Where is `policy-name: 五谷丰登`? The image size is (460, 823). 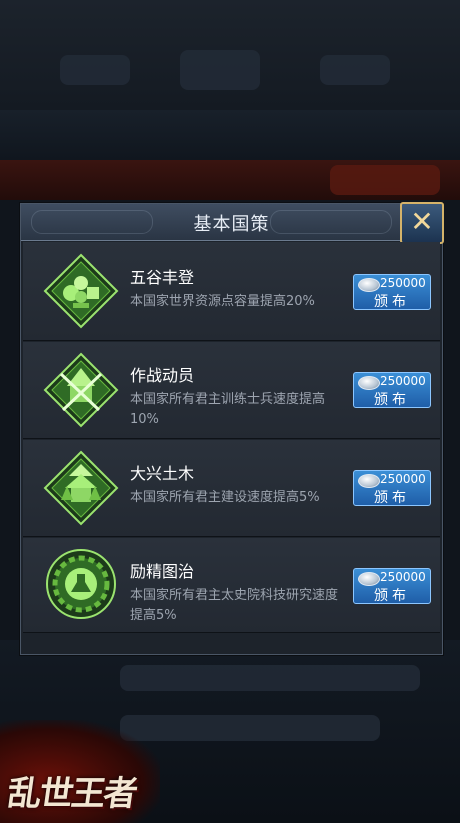 policy-name: 五谷丰登 is located at coordinates (162, 277).